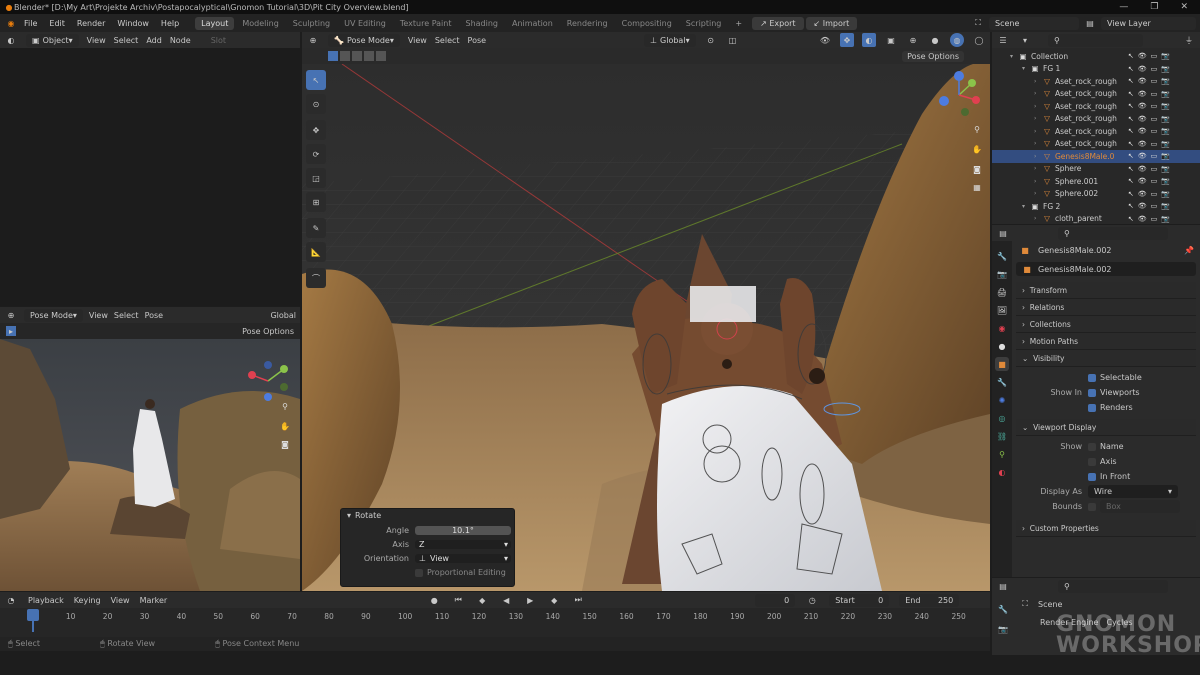  I want to click on record-button-icon: ●, so click(434, 600).